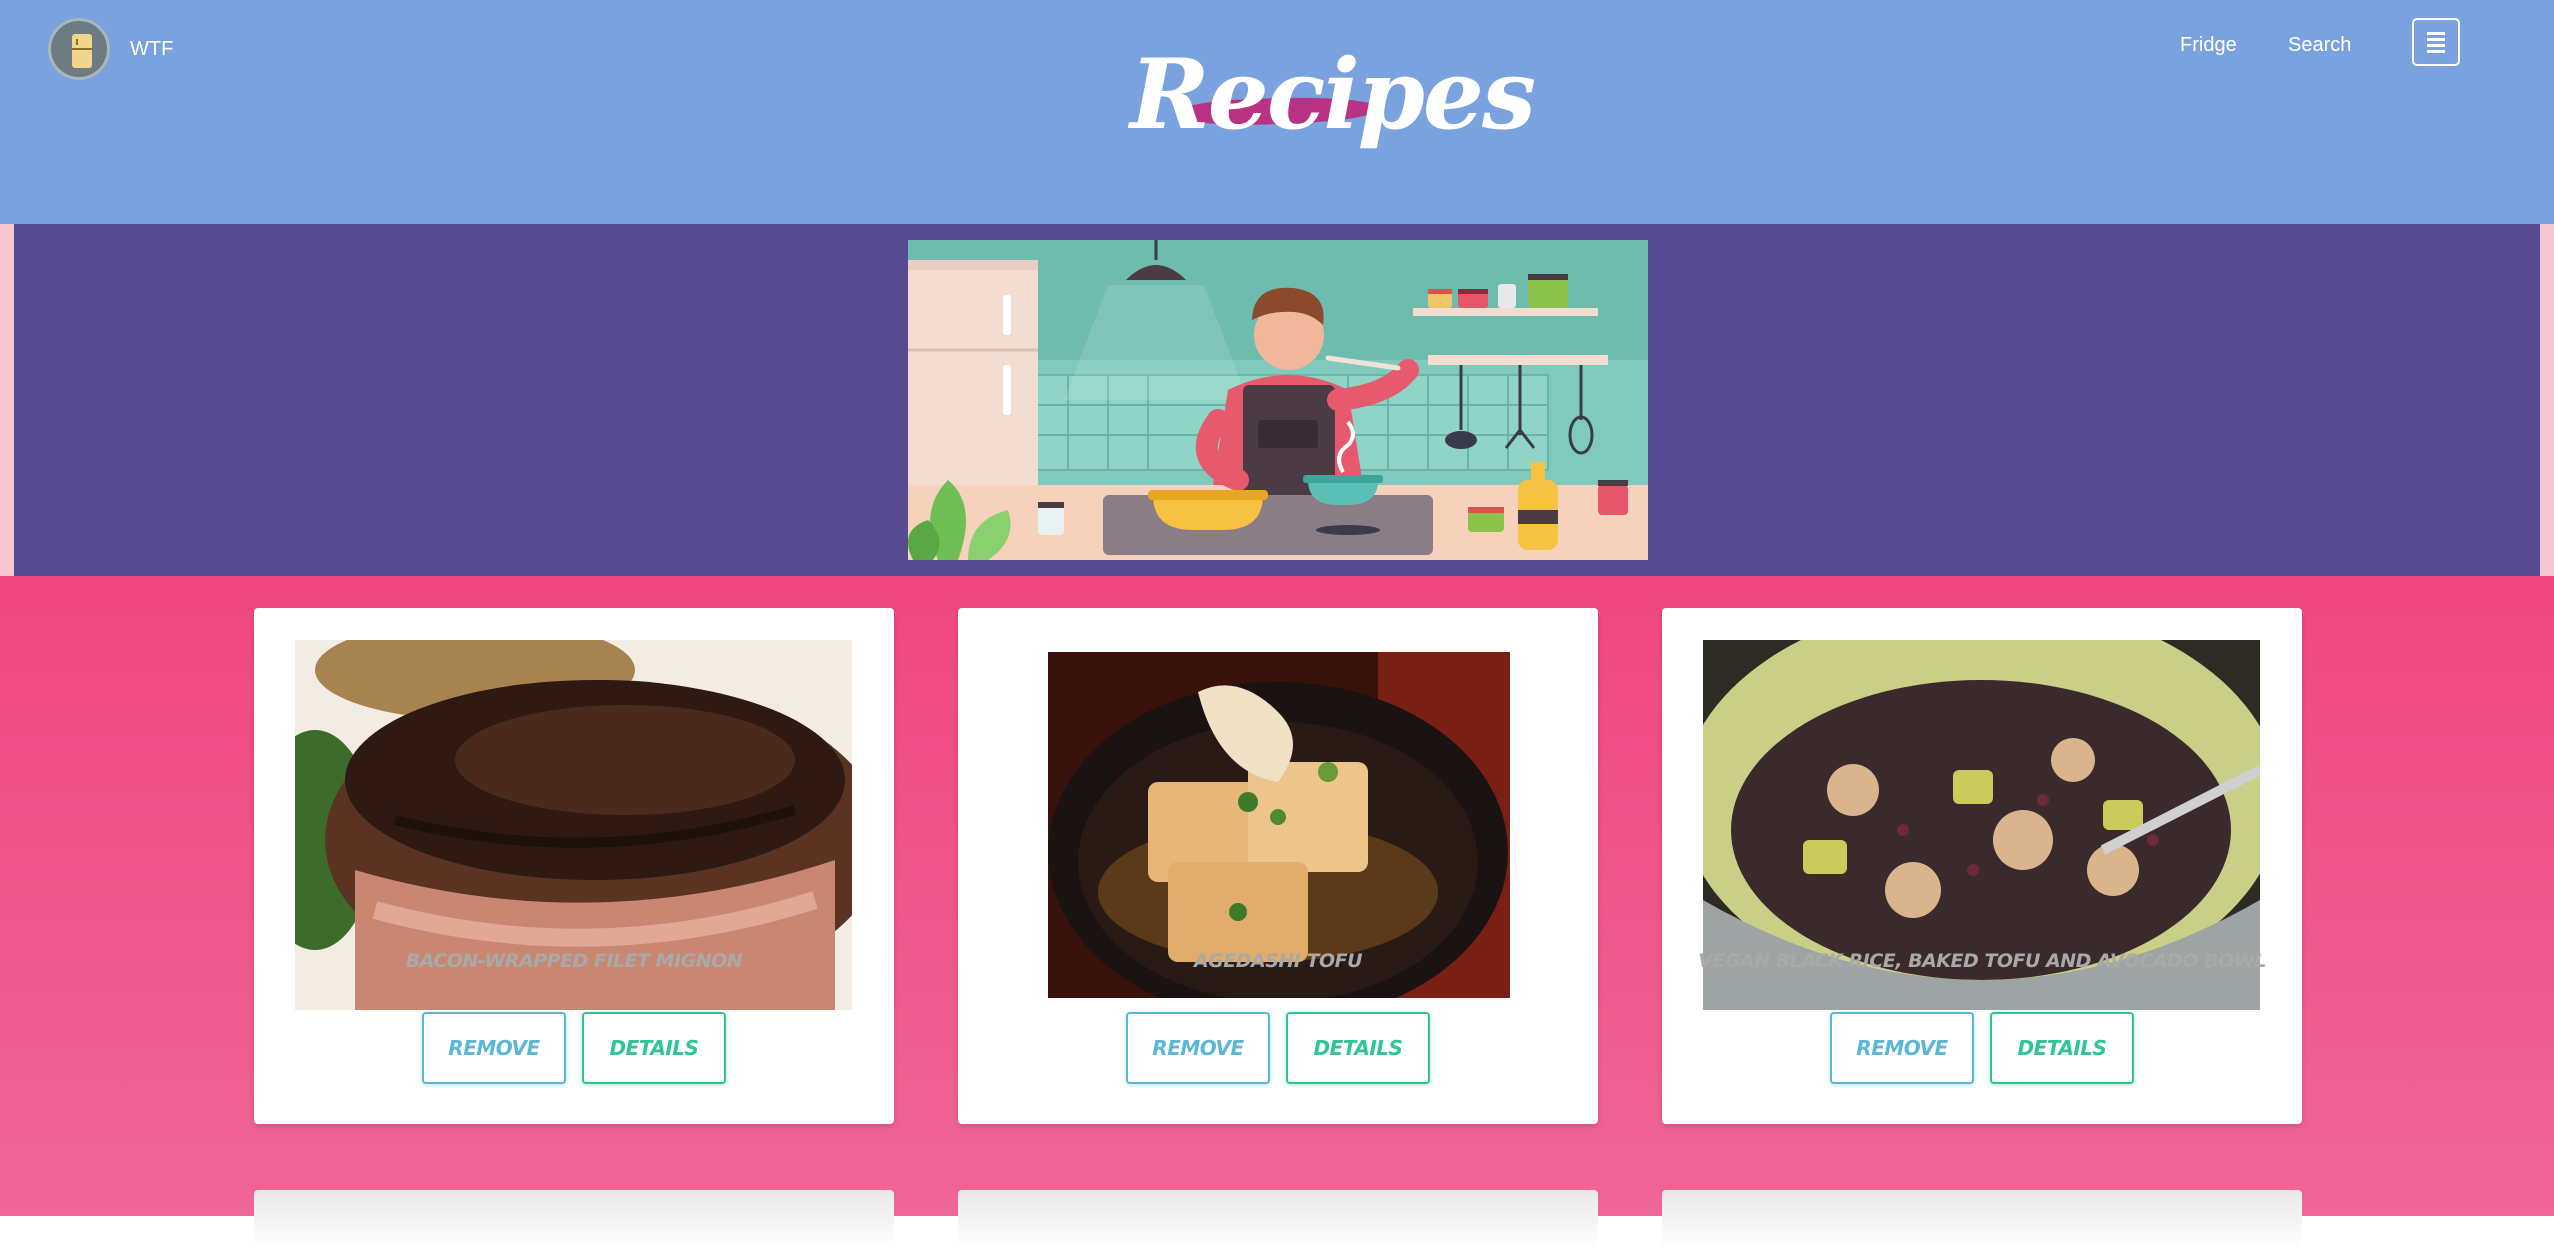  Describe the element at coordinates (7, 400) in the screenshot. I see `hero-edge-left` at that location.